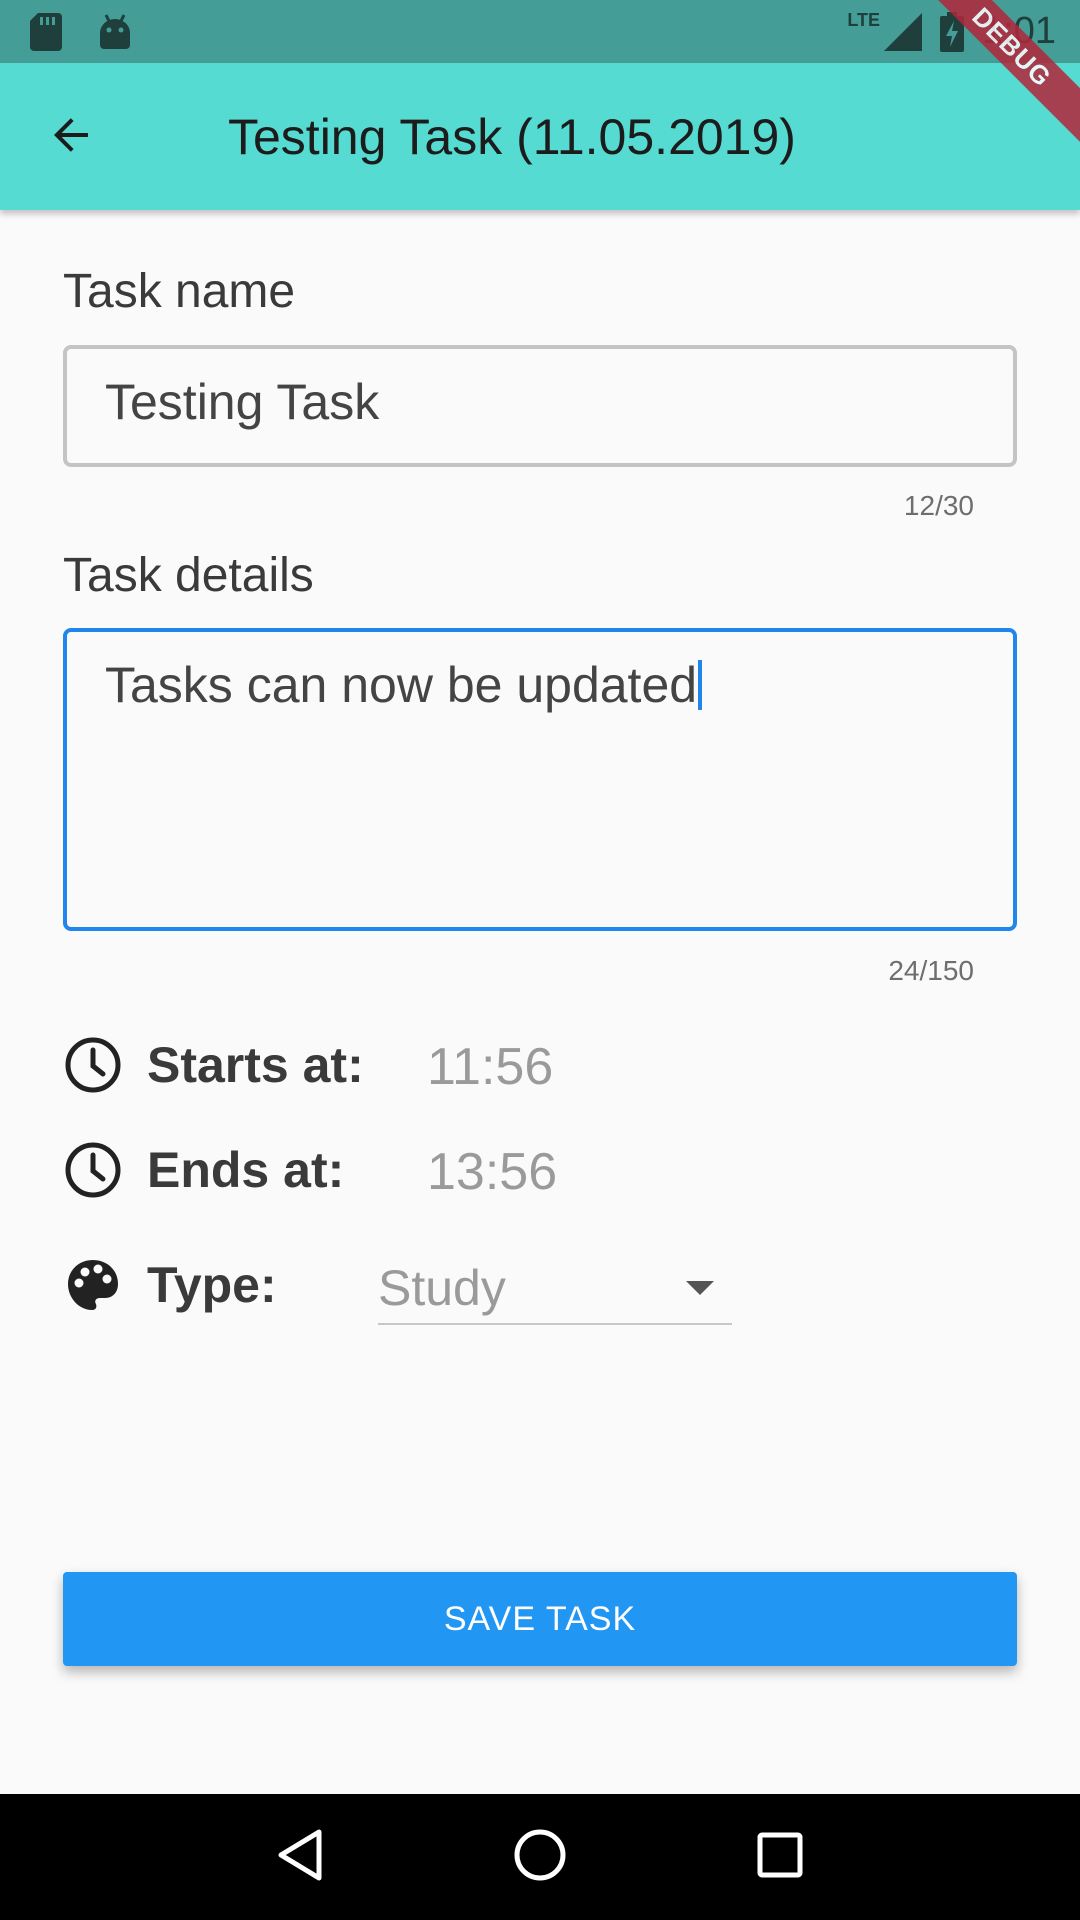  What do you see at coordinates (242, 402) in the screenshot?
I see `task-name-value: Testing Task` at bounding box center [242, 402].